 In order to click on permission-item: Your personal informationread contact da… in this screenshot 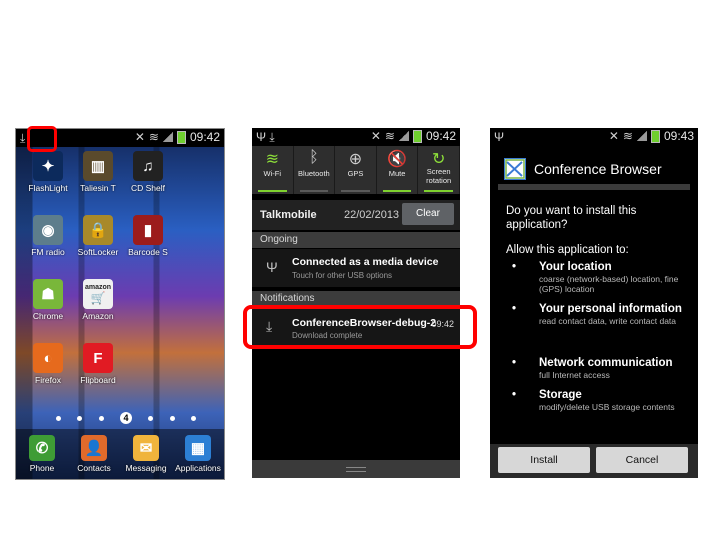, I will do `click(602, 314)`.